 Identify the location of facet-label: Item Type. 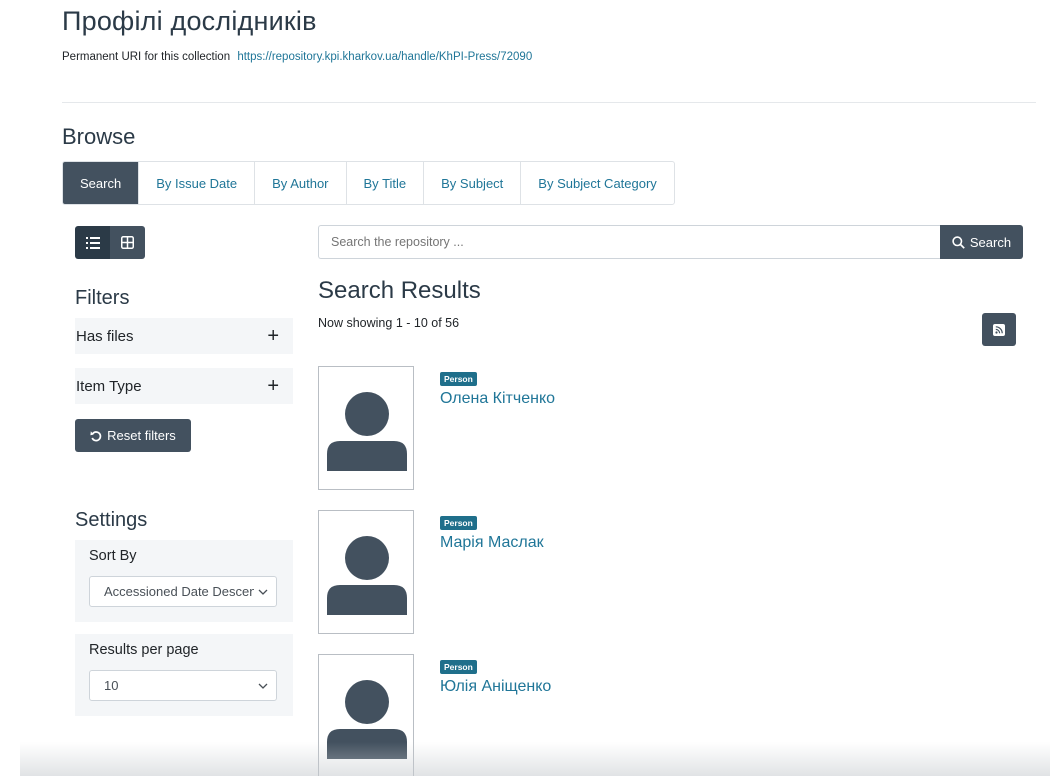
(109, 386).